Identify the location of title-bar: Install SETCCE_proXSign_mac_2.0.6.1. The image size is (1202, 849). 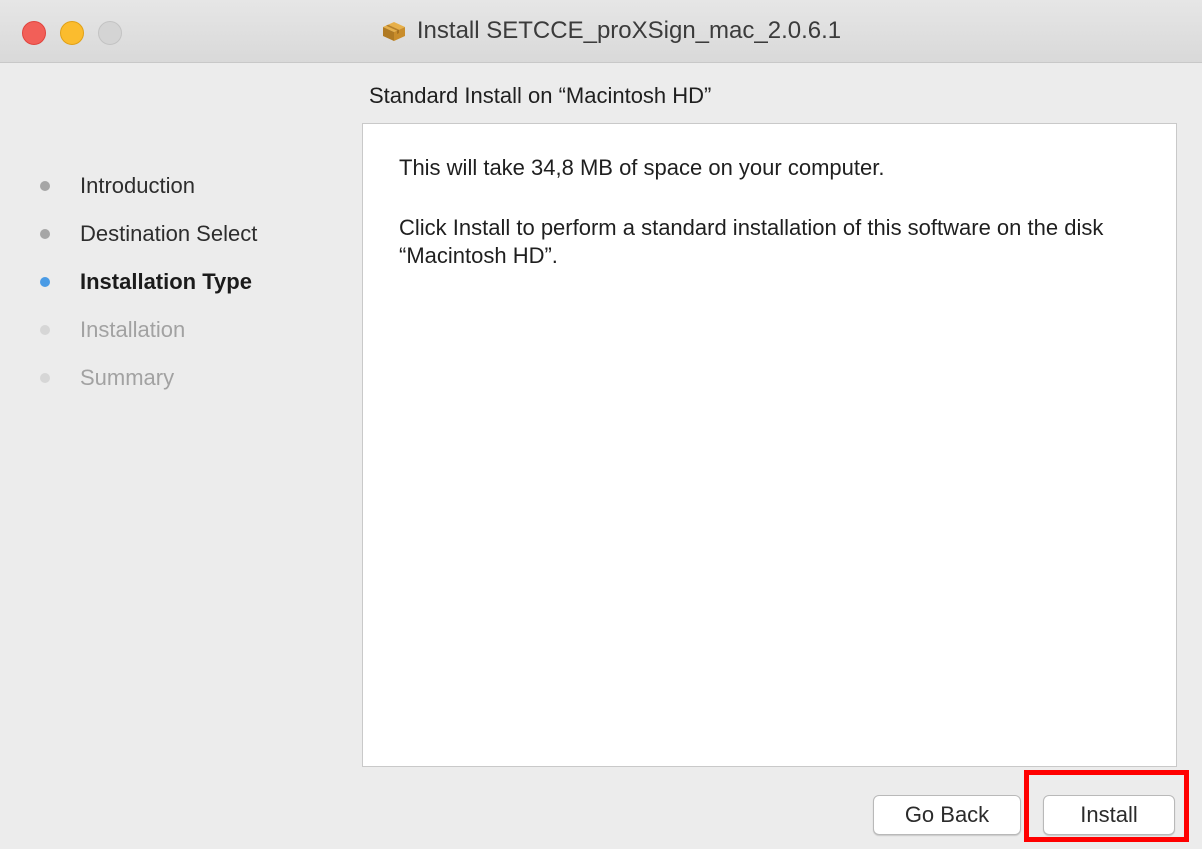
(601, 31).